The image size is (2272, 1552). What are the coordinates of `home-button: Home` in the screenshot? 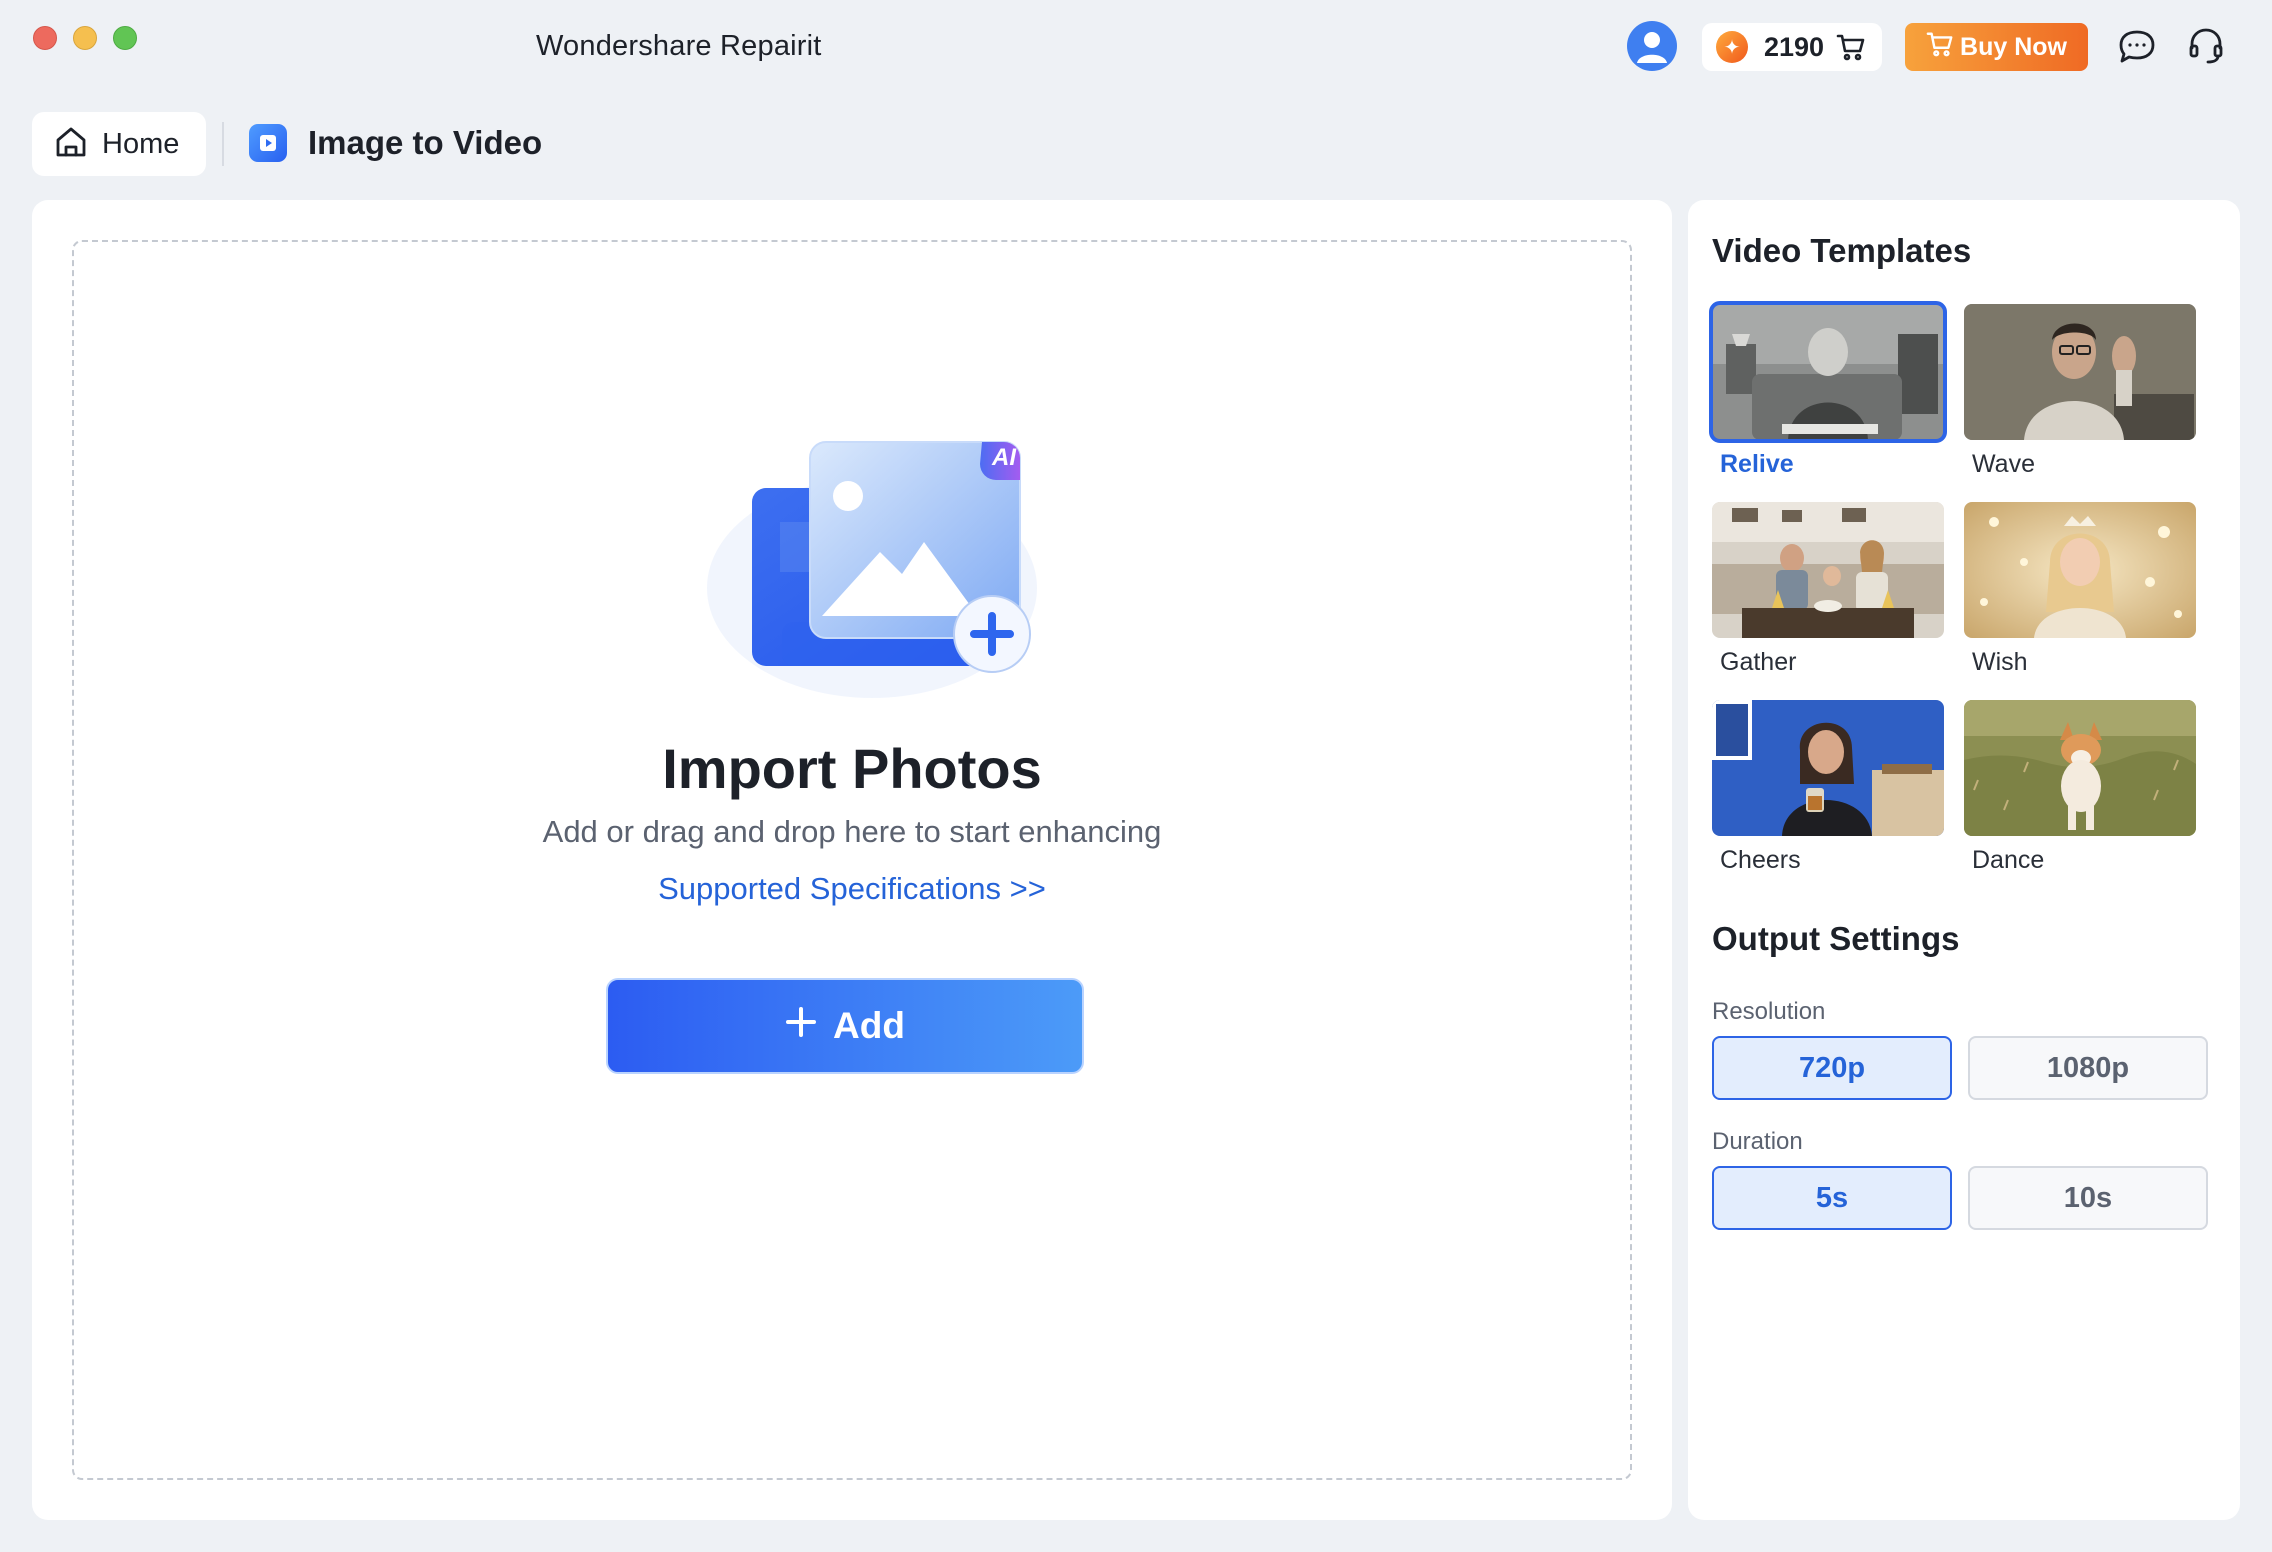 It's located at (119, 144).